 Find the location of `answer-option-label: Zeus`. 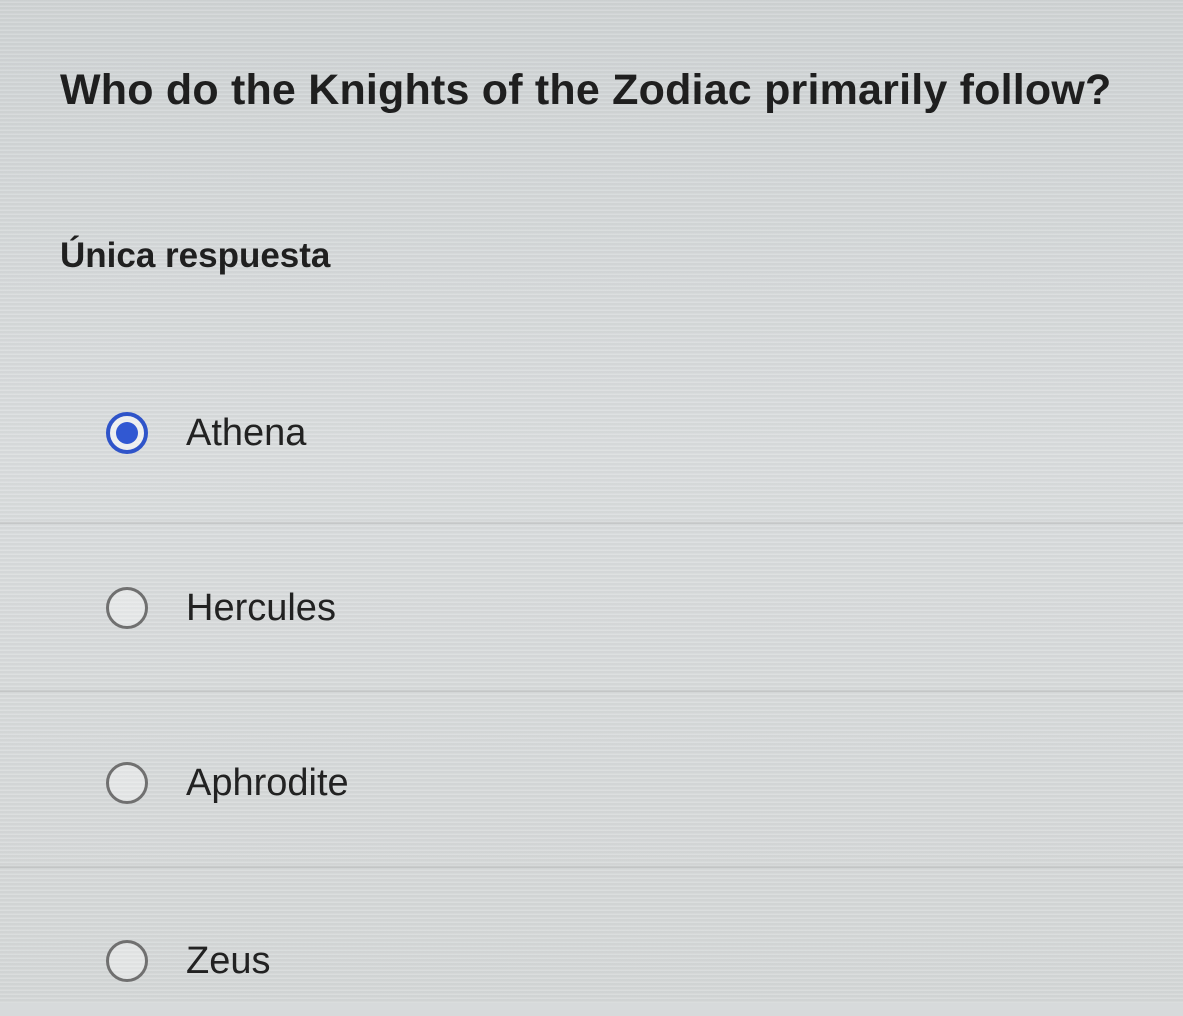

answer-option-label: Zeus is located at coordinates (228, 960).